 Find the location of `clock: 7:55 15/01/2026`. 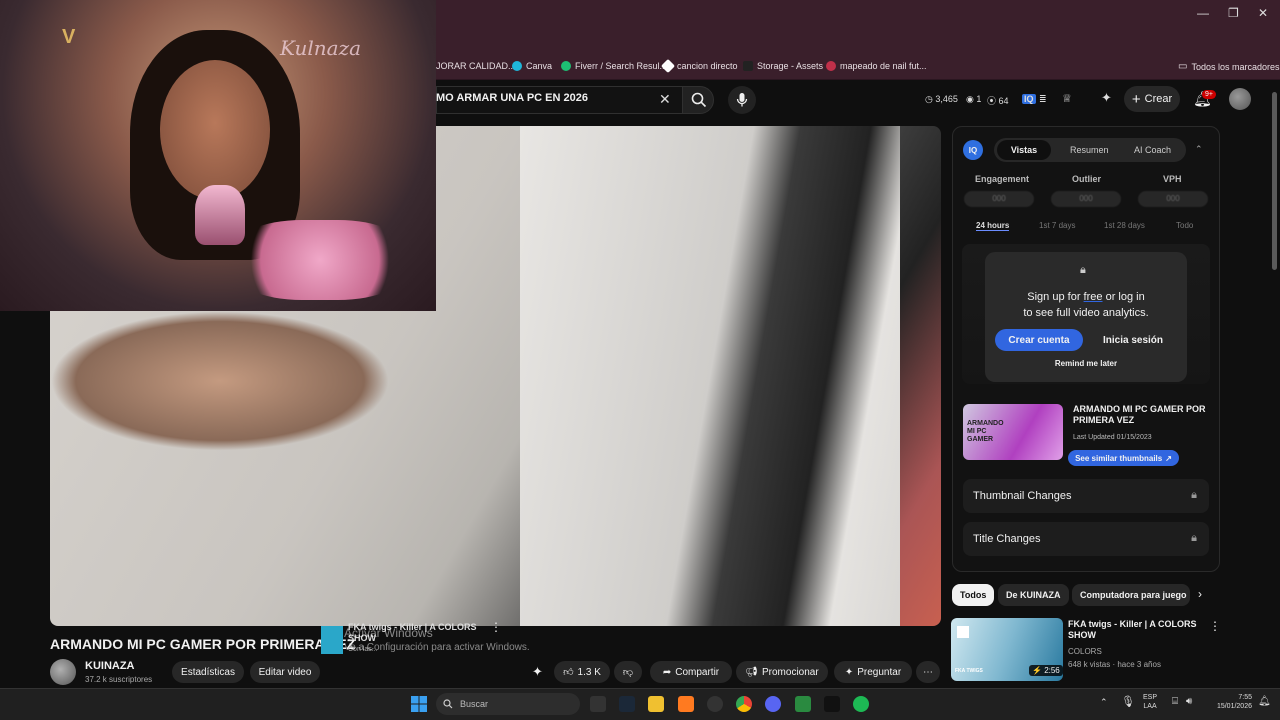

clock: 7:55 15/01/2026 is located at coordinates (1229, 702).